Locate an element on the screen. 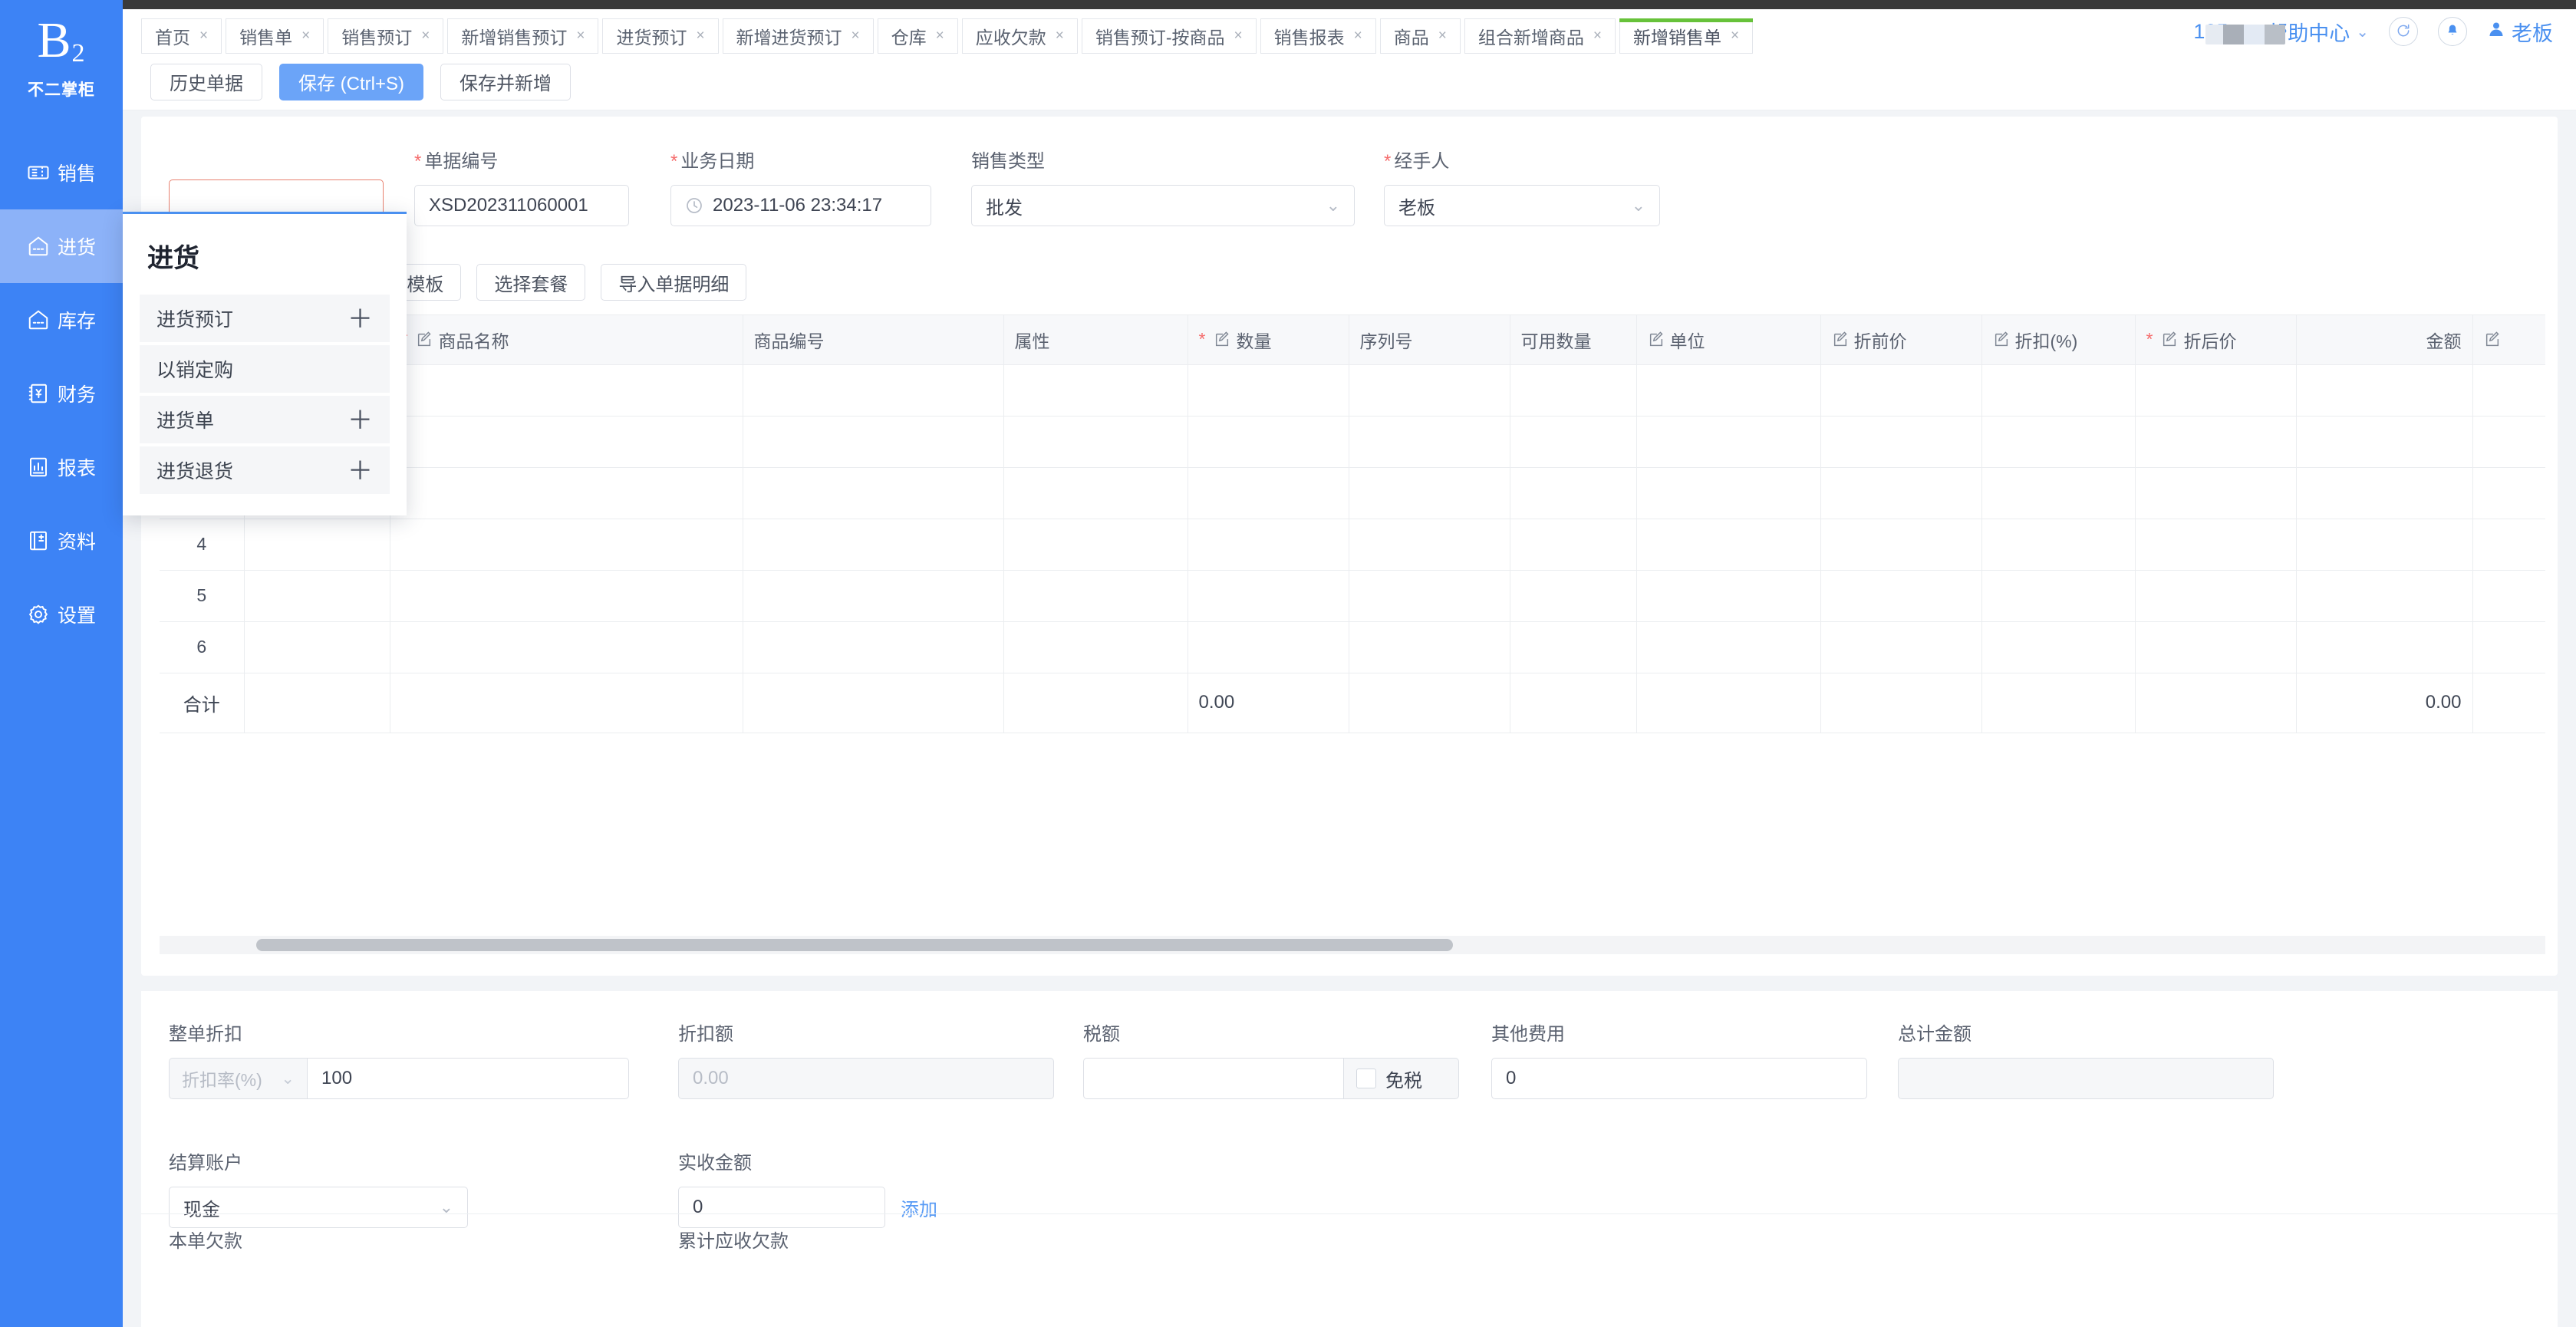 The image size is (2576, 1327). table-row: 6 is located at coordinates (1352, 647).